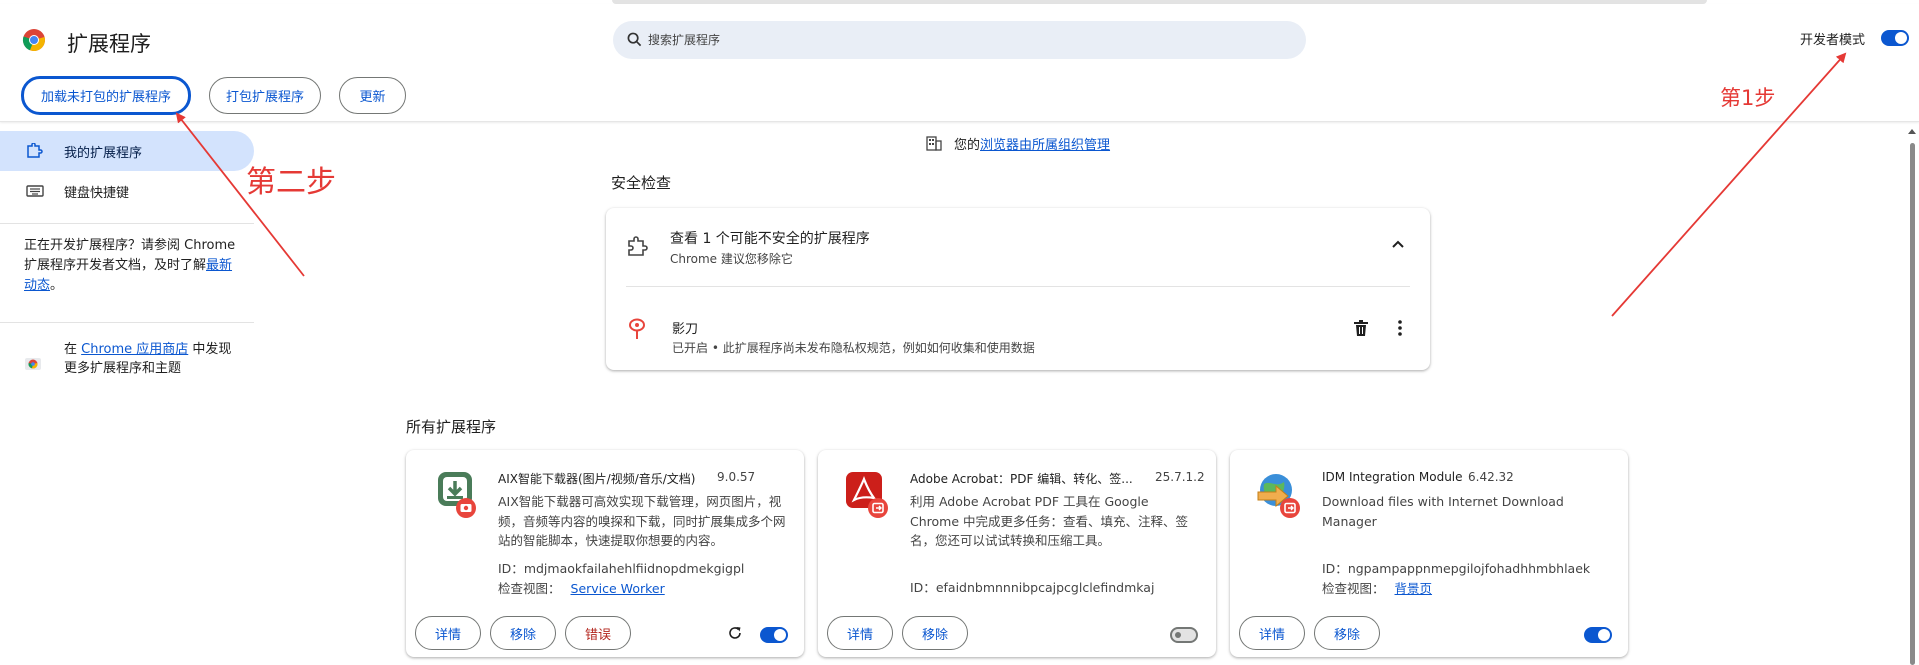 This screenshot has height=665, width=1919. I want to click on card-divider, so click(1018, 286).